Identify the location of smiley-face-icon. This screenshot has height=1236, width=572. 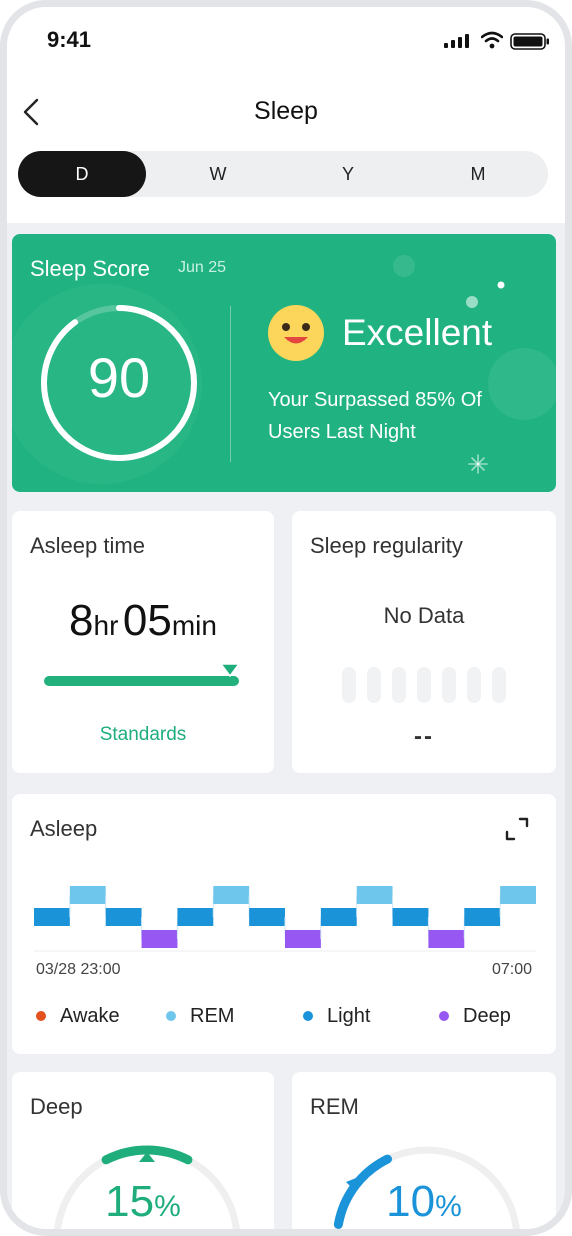
(296, 333).